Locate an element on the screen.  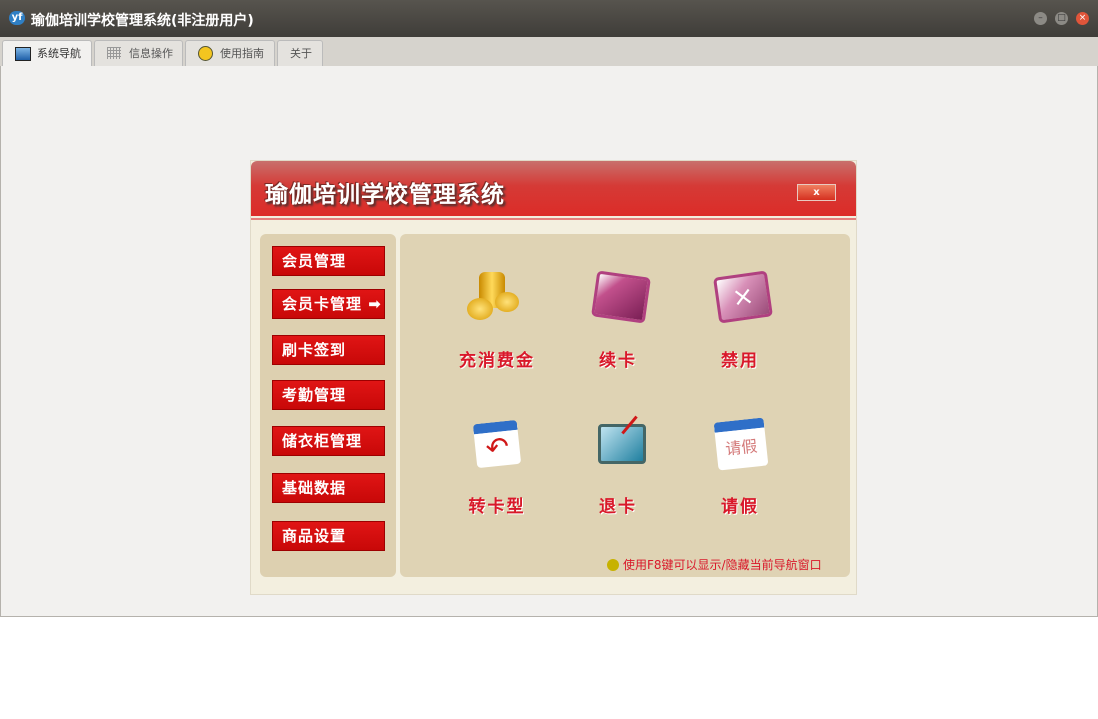
tab-label: 信息操作 is located at coordinates (151, 53).